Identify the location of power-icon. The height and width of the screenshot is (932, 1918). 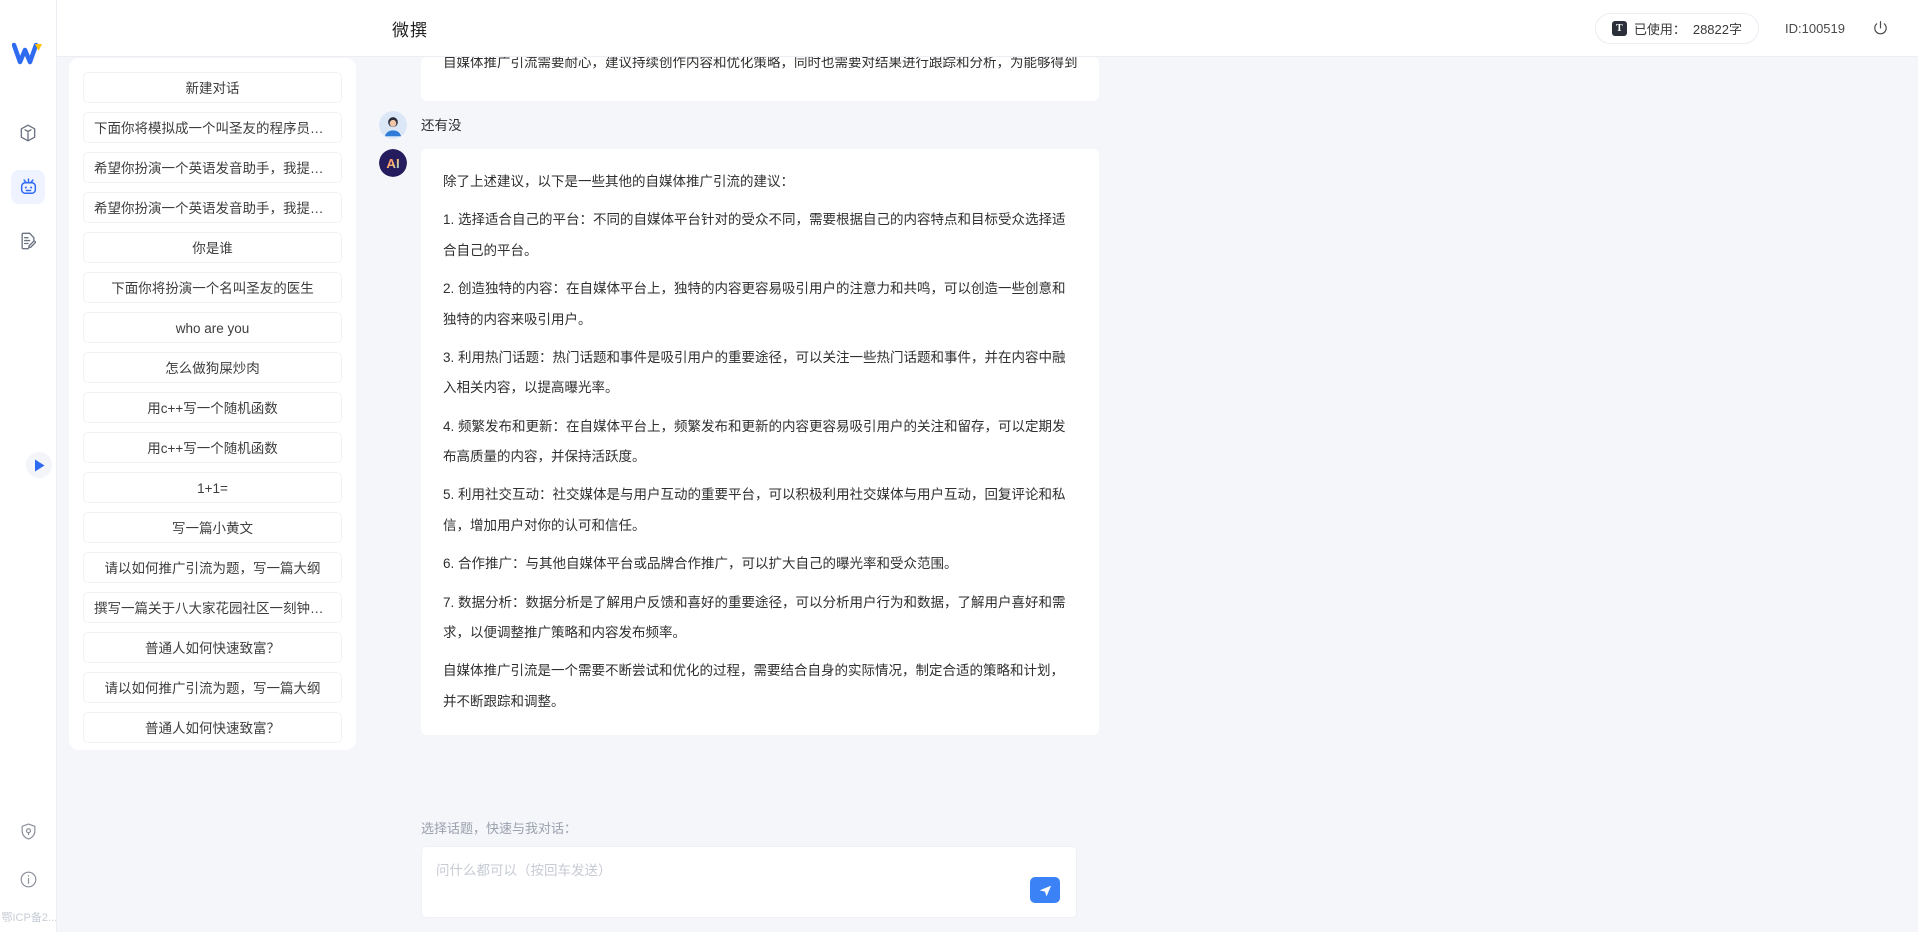
(1880, 28).